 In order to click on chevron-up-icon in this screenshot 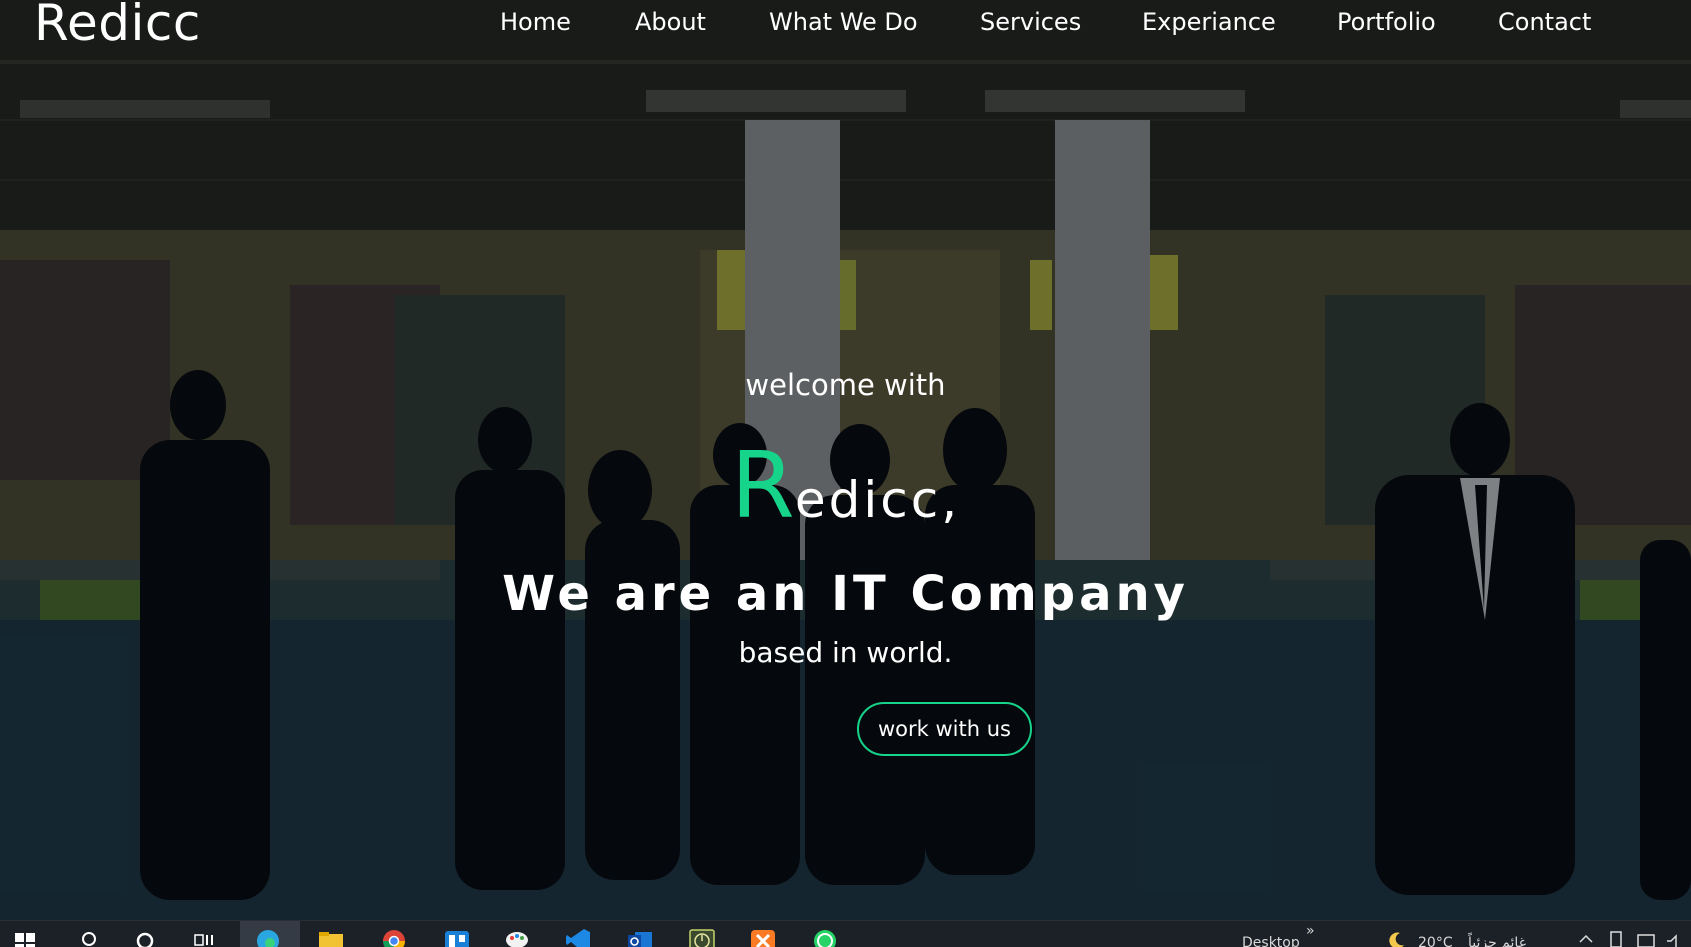, I will do `click(1593, 939)`.